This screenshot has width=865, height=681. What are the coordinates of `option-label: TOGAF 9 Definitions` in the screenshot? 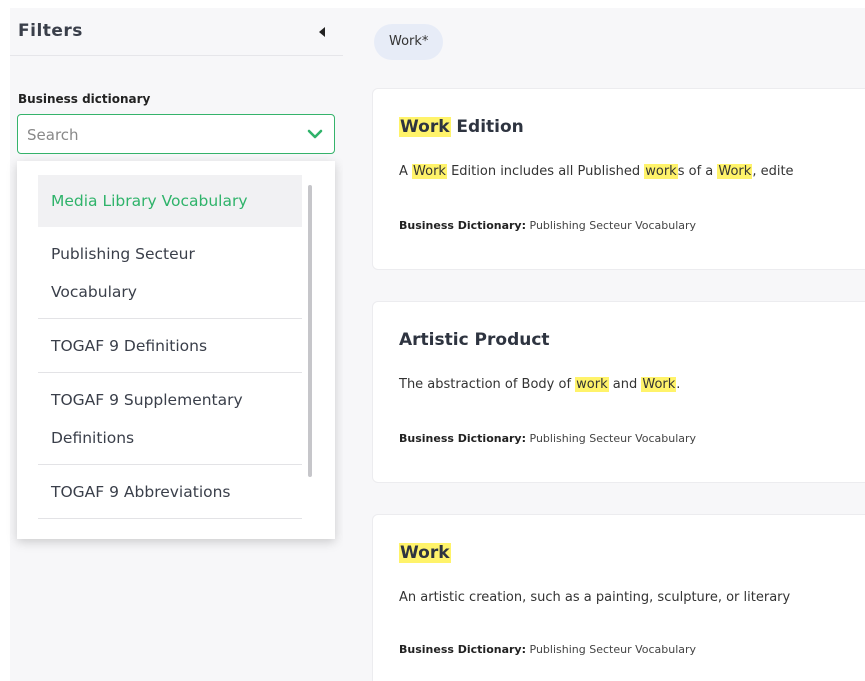 It's located at (129, 346).